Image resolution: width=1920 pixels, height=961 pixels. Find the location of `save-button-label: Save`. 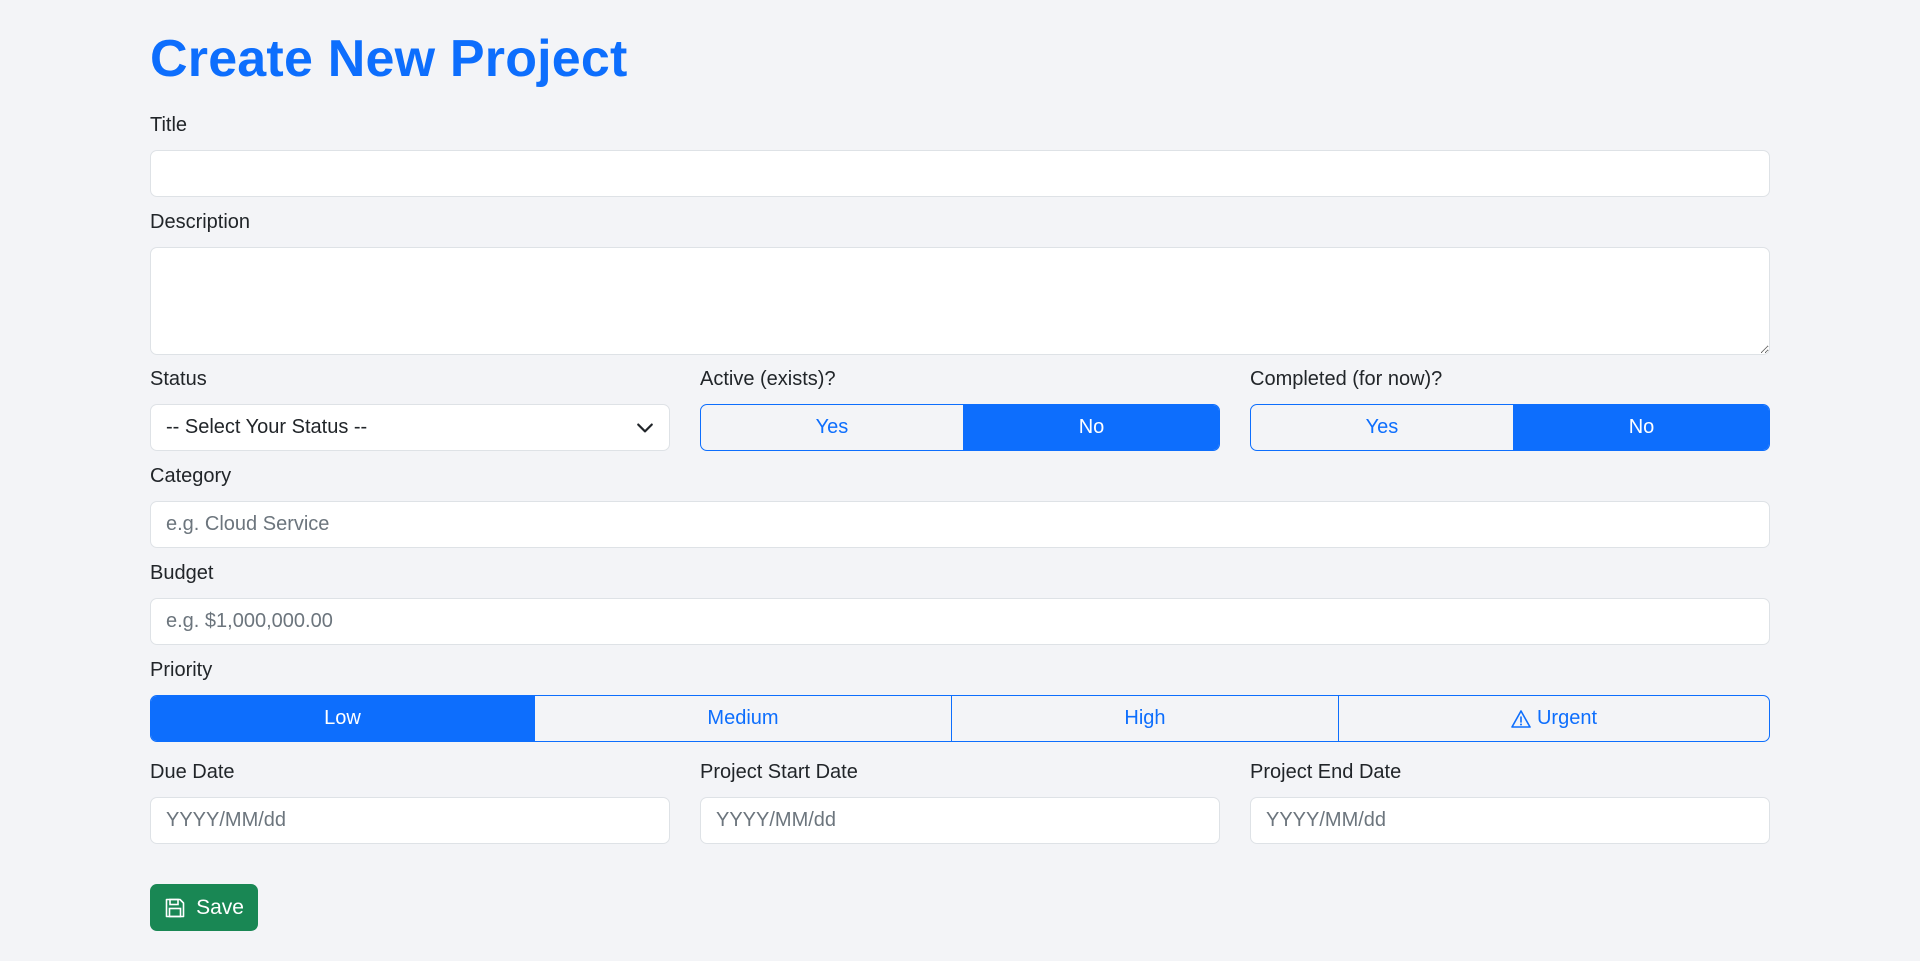

save-button-label: Save is located at coordinates (220, 907).